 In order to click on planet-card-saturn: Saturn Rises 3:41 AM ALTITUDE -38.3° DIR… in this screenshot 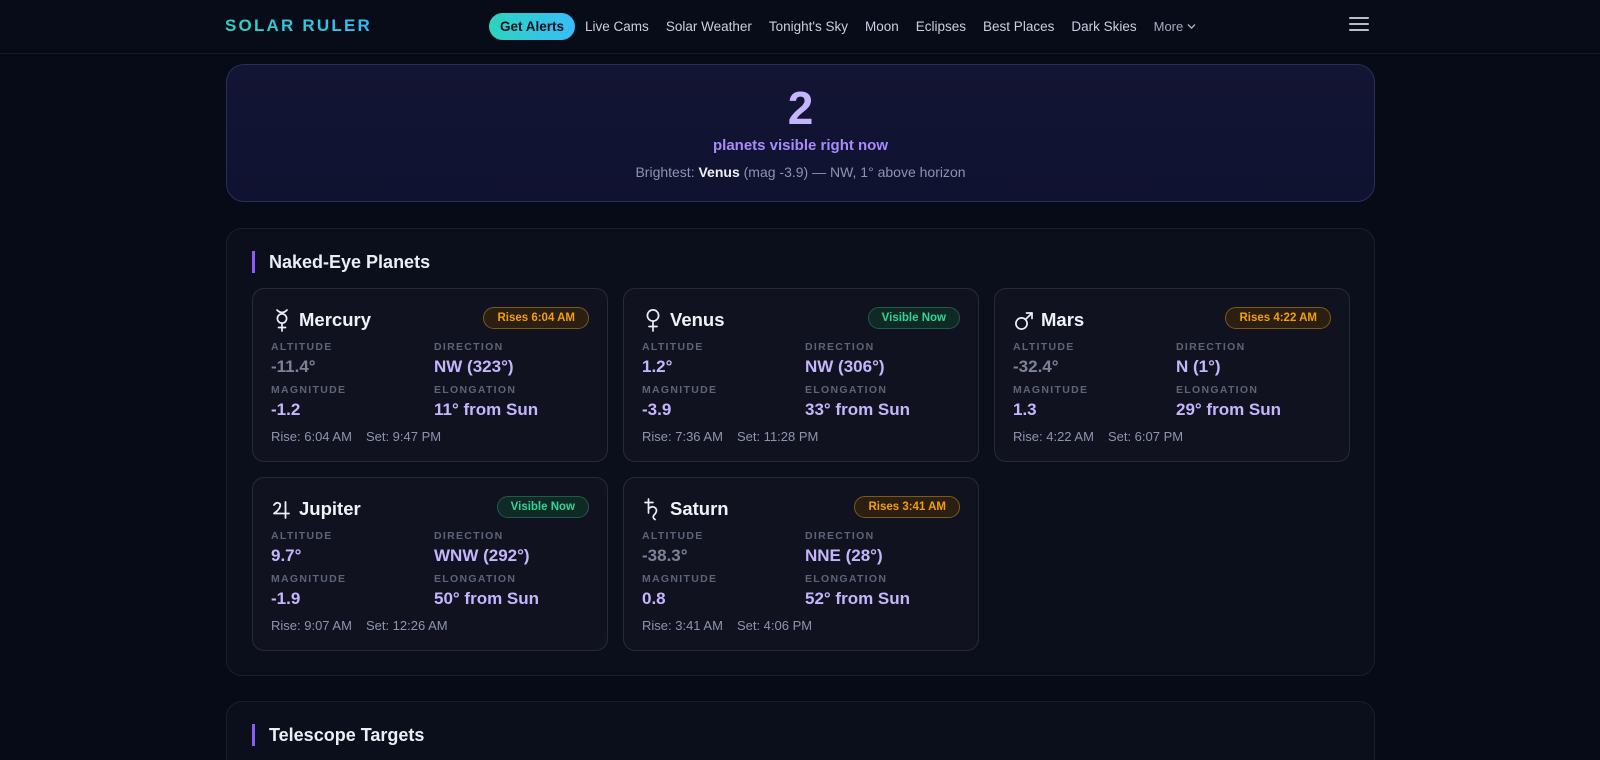, I will do `click(801, 564)`.